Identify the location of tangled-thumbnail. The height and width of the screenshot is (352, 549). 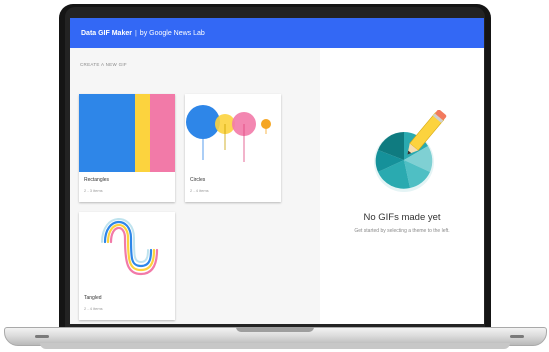
(127, 251).